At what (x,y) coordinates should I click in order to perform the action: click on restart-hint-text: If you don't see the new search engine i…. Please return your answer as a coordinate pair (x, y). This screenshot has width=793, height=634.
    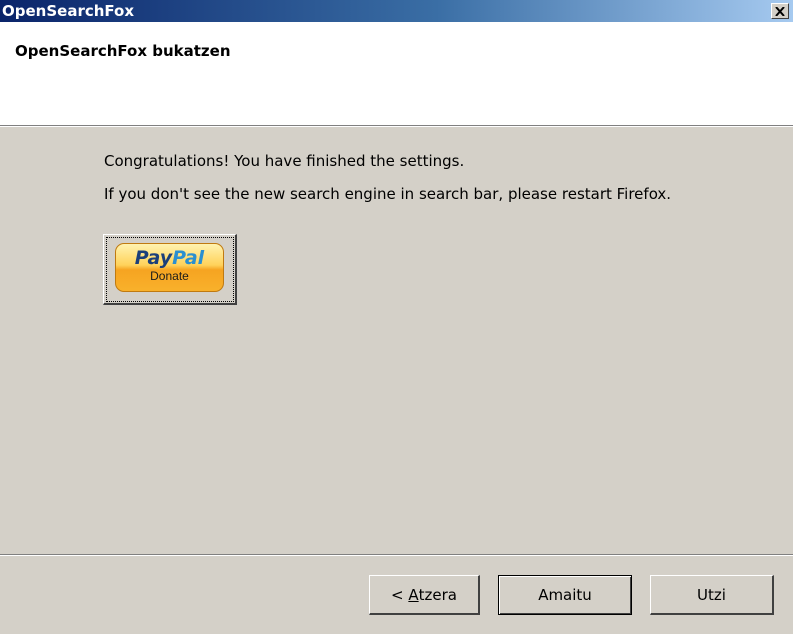
    Looking at the image, I should click on (388, 194).